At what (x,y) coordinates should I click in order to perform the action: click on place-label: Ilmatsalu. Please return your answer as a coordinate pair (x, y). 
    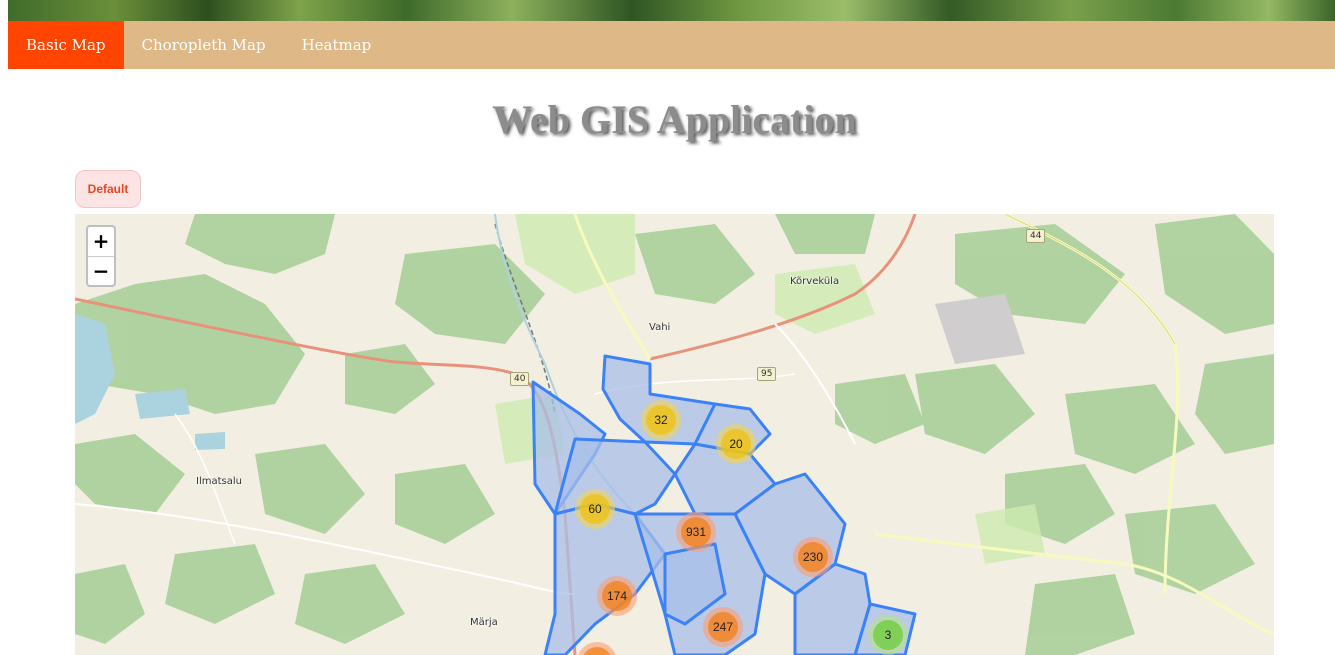
    Looking at the image, I should click on (219, 481).